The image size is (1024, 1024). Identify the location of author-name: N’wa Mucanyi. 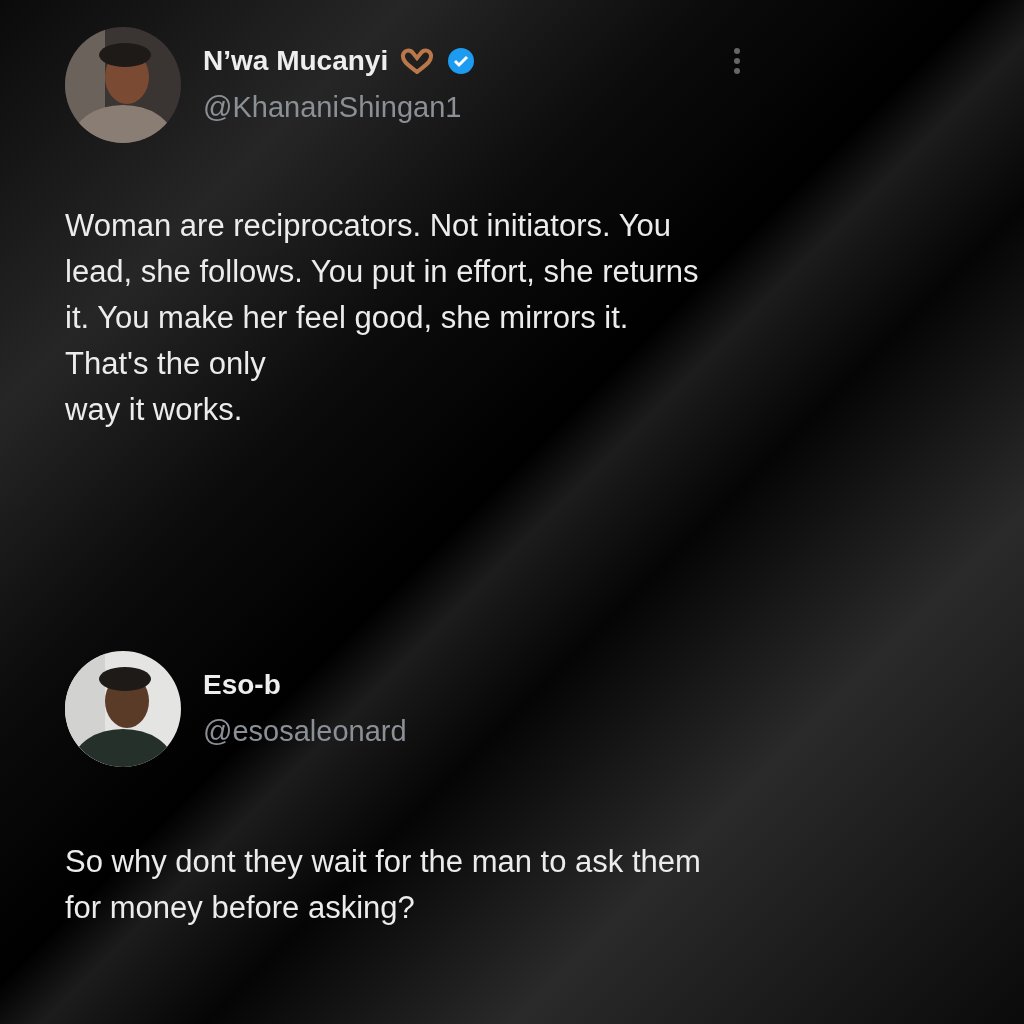
(296, 61).